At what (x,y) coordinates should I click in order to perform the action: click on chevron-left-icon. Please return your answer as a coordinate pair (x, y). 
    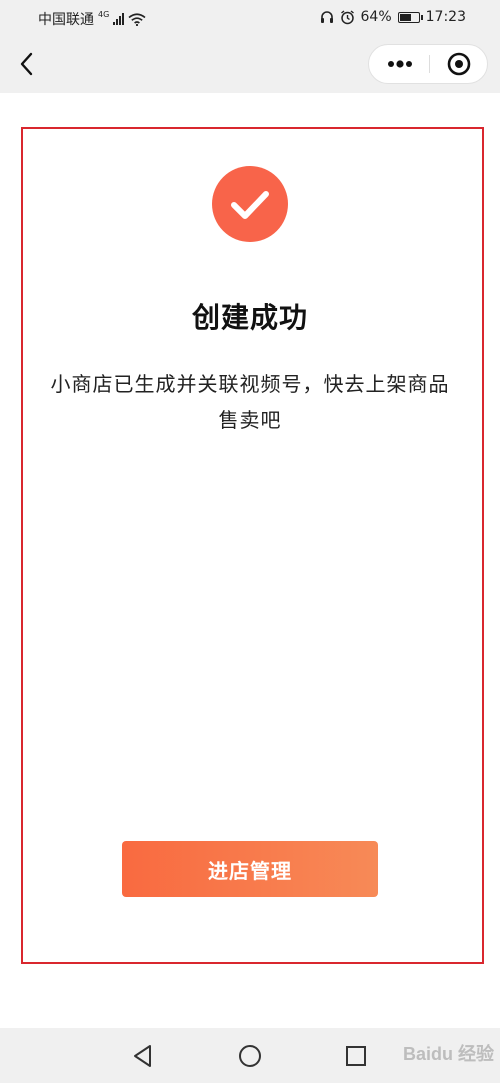
    Looking at the image, I should click on (26, 64).